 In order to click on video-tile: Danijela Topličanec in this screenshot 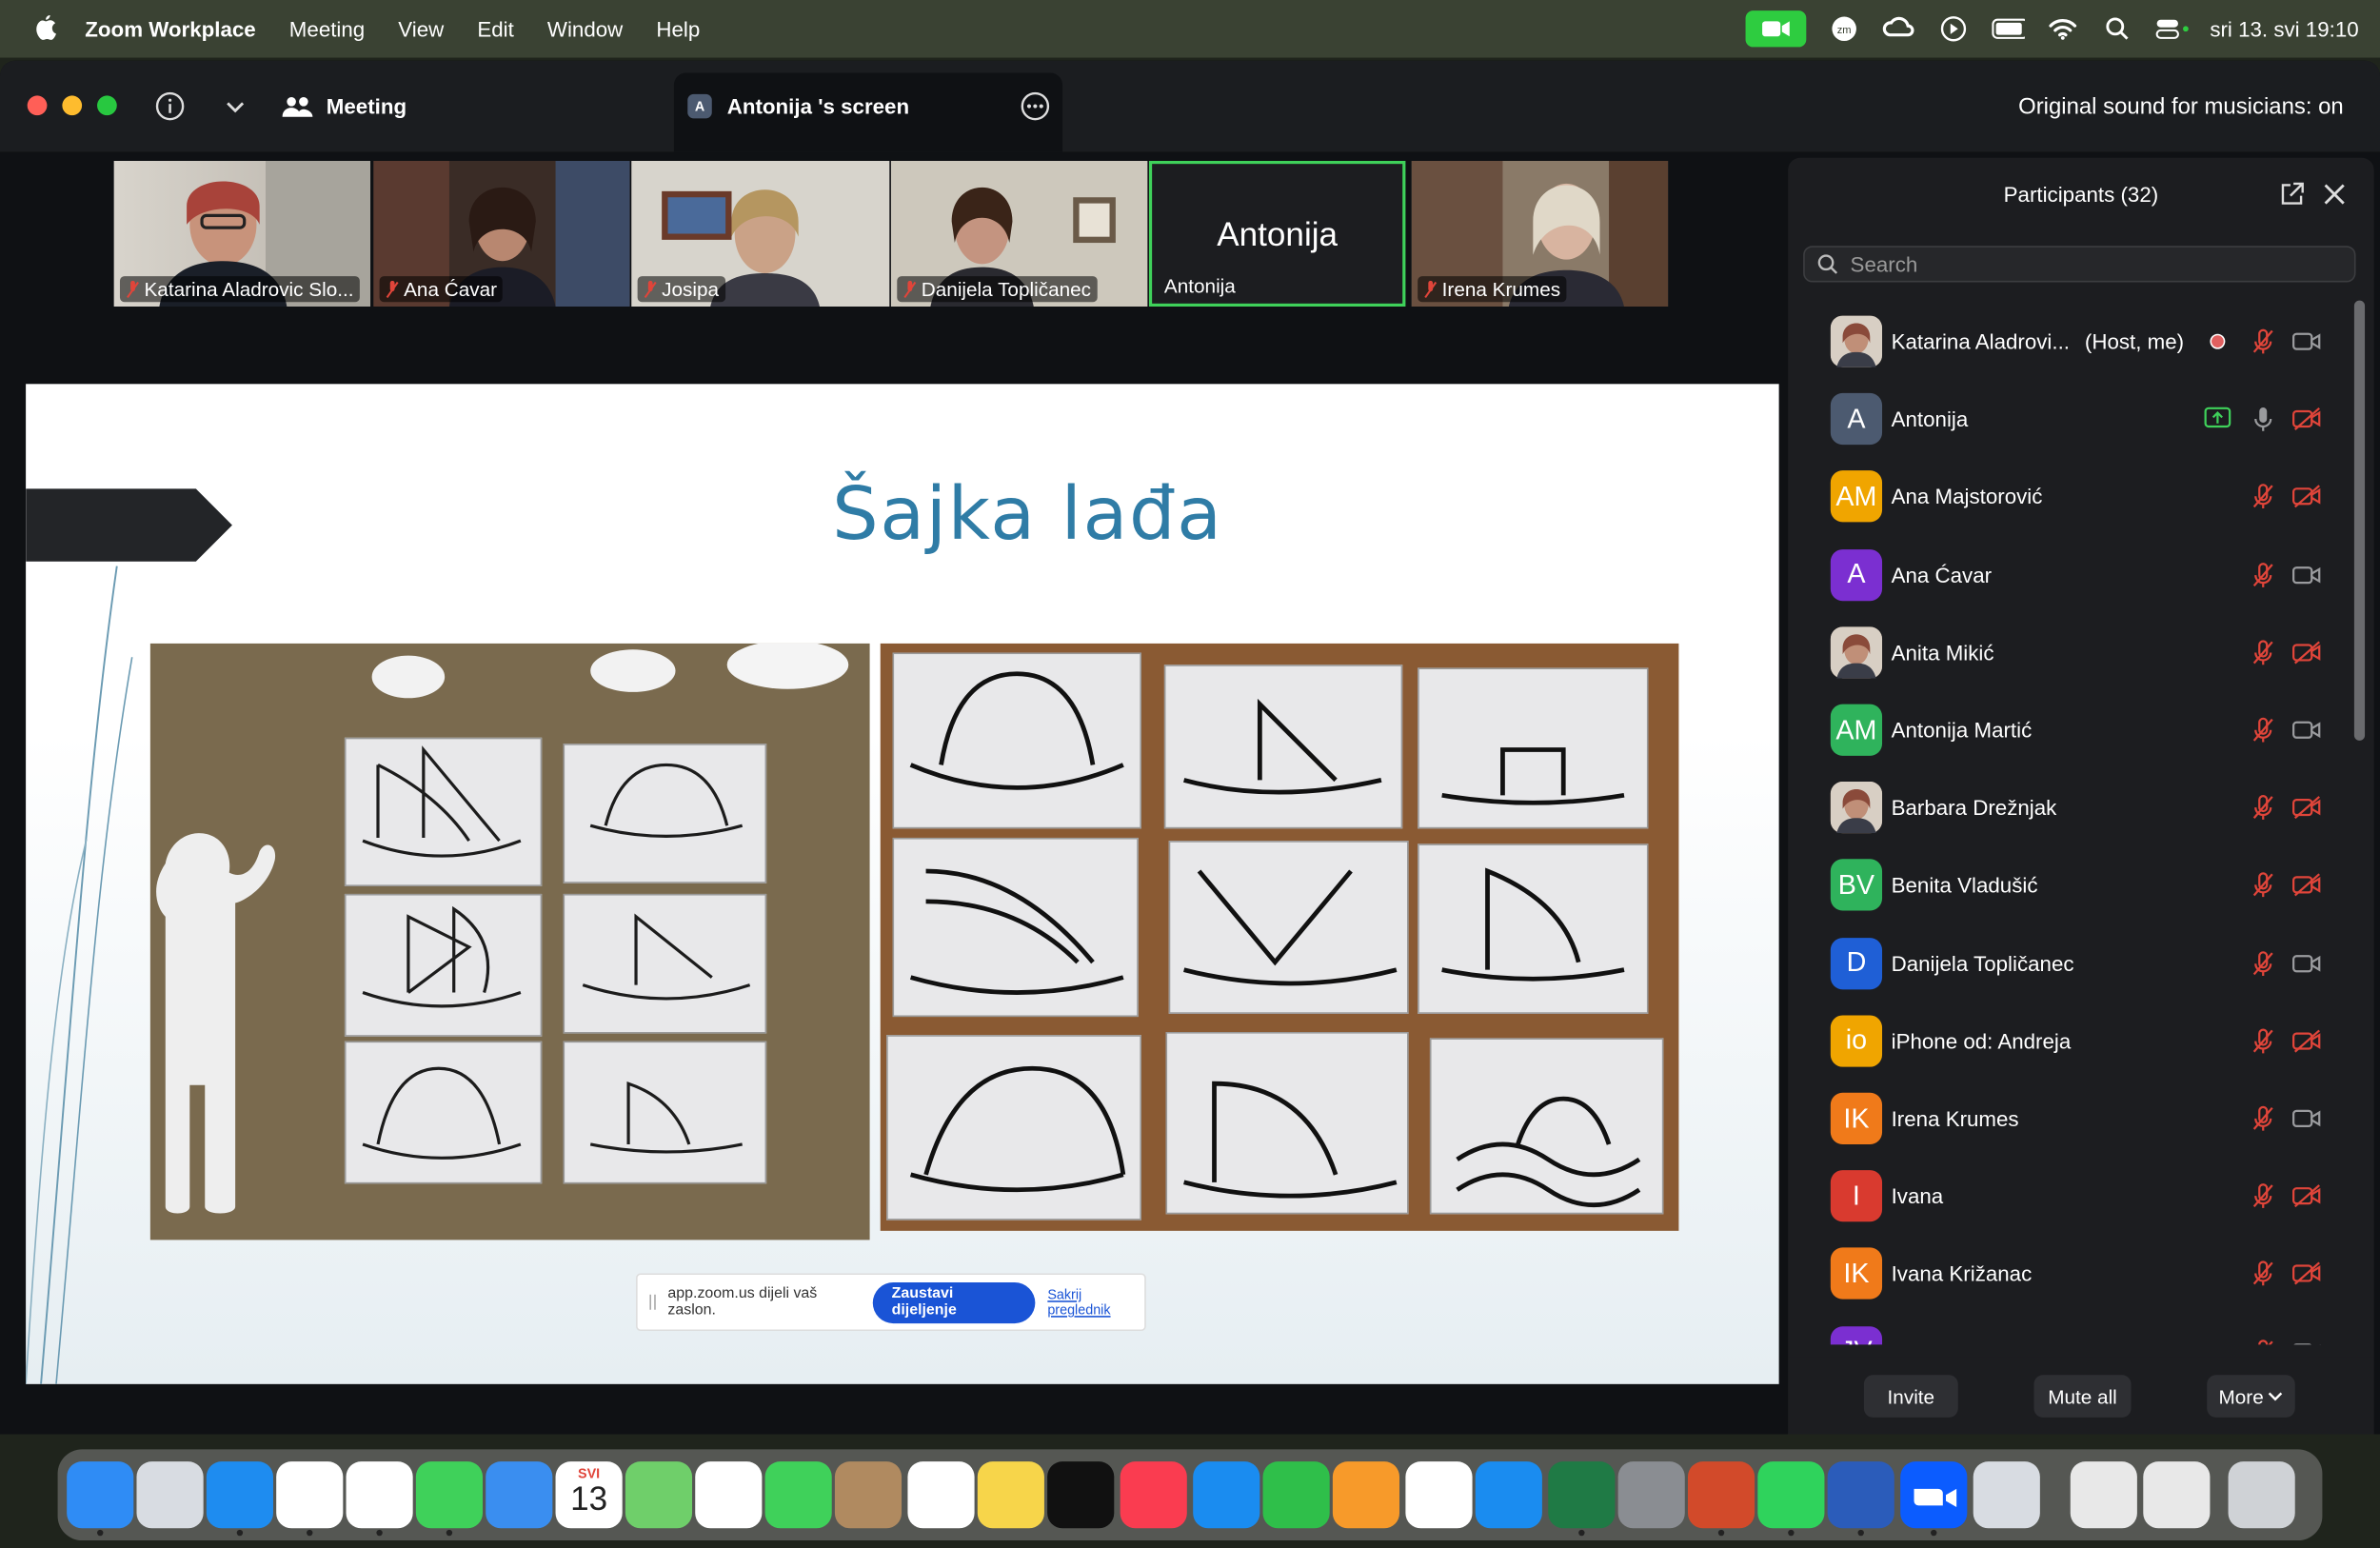, I will do `click(1019, 234)`.